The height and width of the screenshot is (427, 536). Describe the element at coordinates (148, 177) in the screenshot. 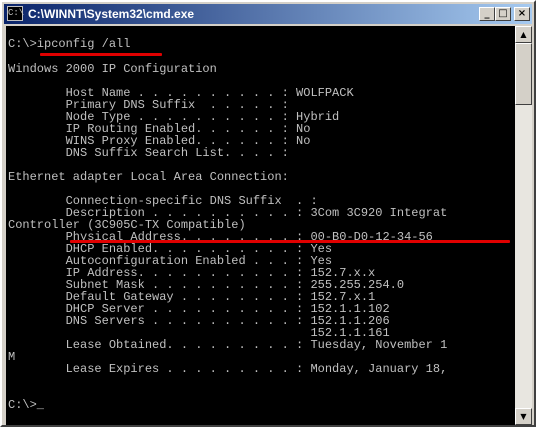

I see `console-line: Ethernet adapter Local Area Connection:` at that location.